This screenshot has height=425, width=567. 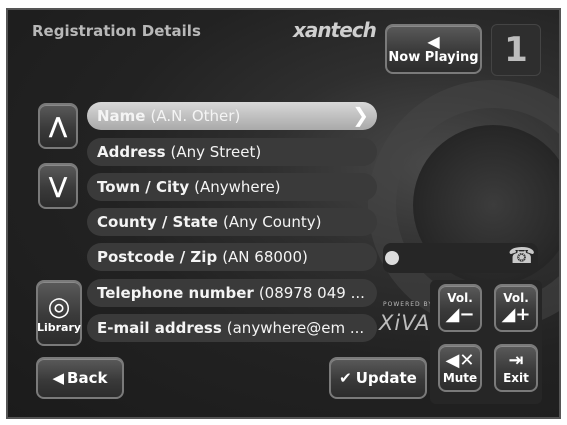 I want to click on field-value: (AN 68000), so click(x=265, y=257).